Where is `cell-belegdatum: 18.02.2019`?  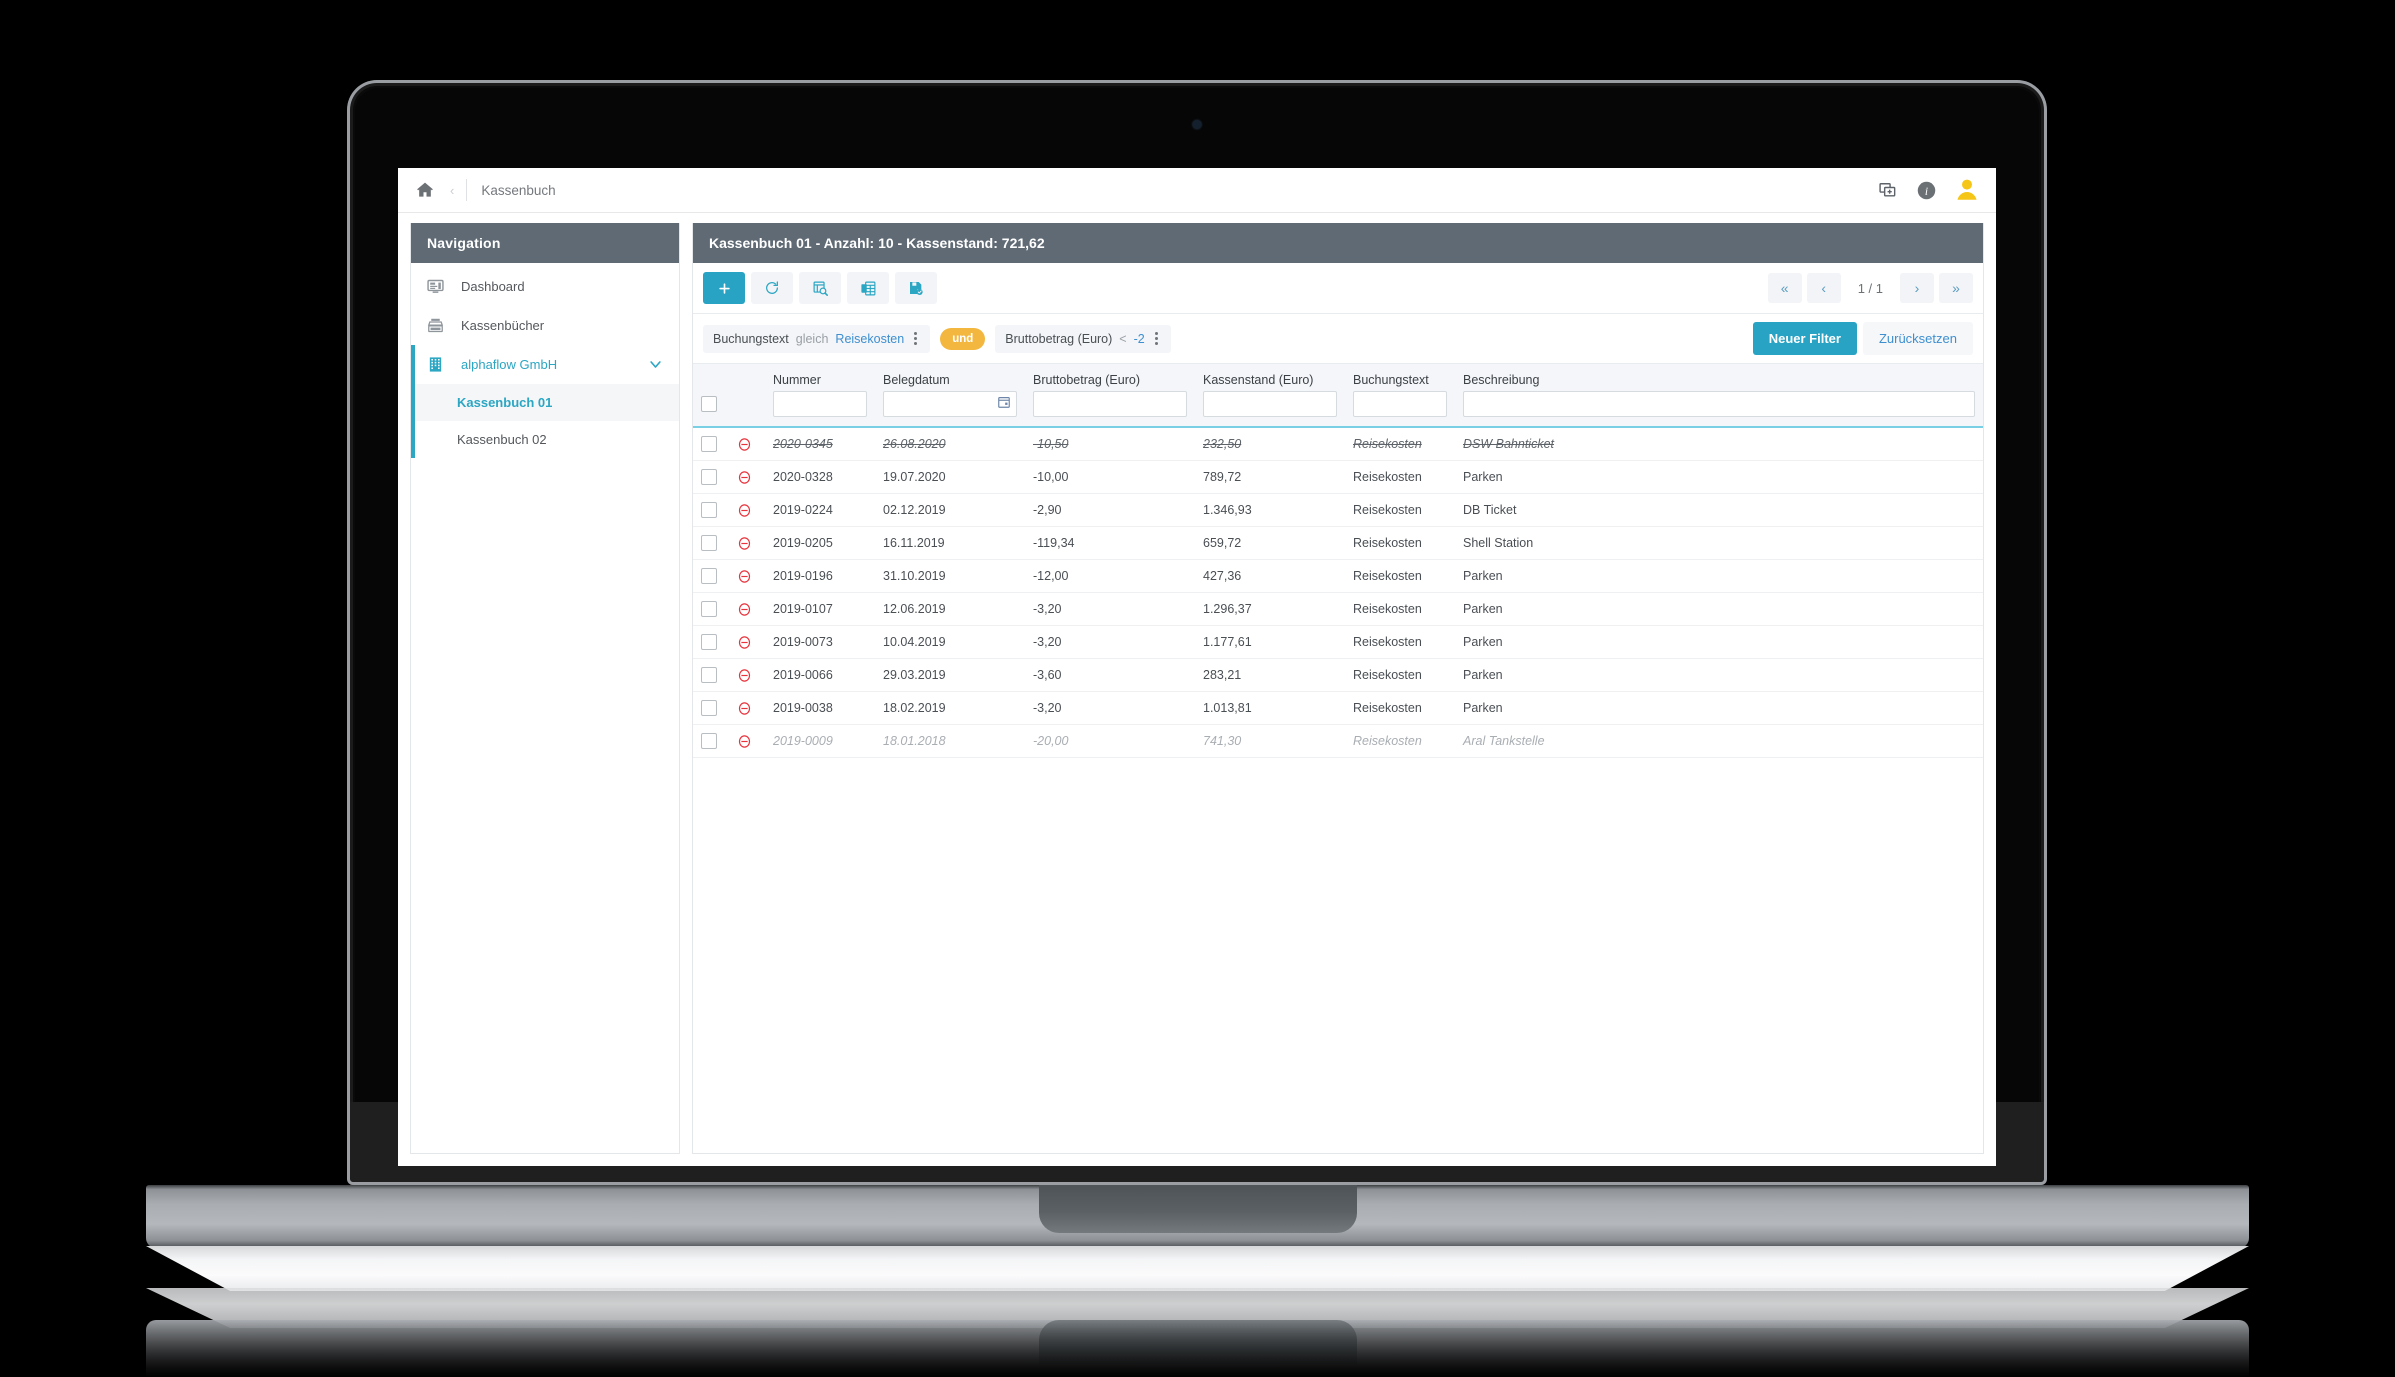 cell-belegdatum: 18.02.2019 is located at coordinates (950, 708).